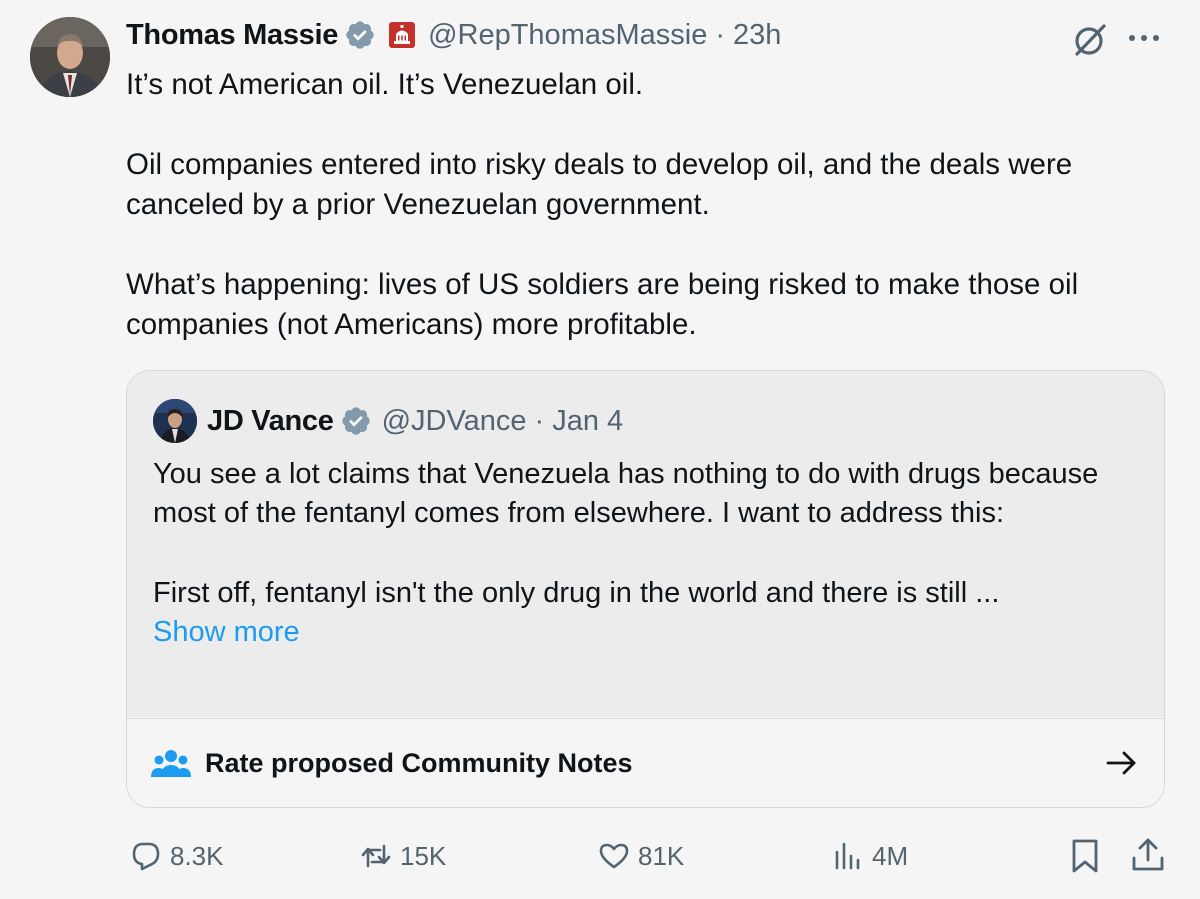 This screenshot has width=1200, height=899. Describe the element at coordinates (757, 35) in the screenshot. I see `tweet-timestamp: 23h` at that location.